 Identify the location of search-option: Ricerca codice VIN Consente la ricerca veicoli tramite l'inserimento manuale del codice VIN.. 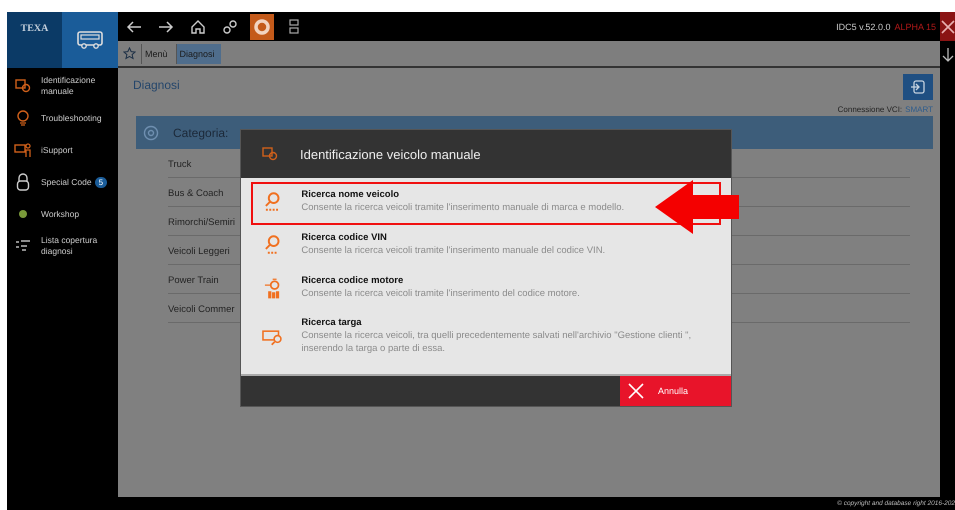
(486, 246).